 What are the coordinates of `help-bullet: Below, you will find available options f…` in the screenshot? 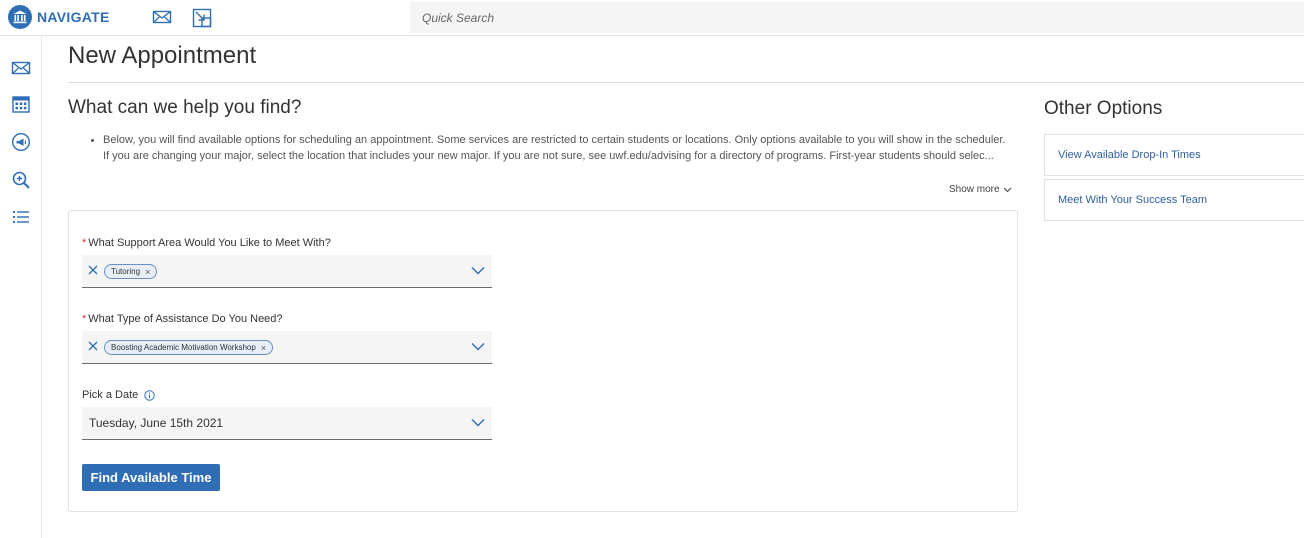 It's located at (554, 140).